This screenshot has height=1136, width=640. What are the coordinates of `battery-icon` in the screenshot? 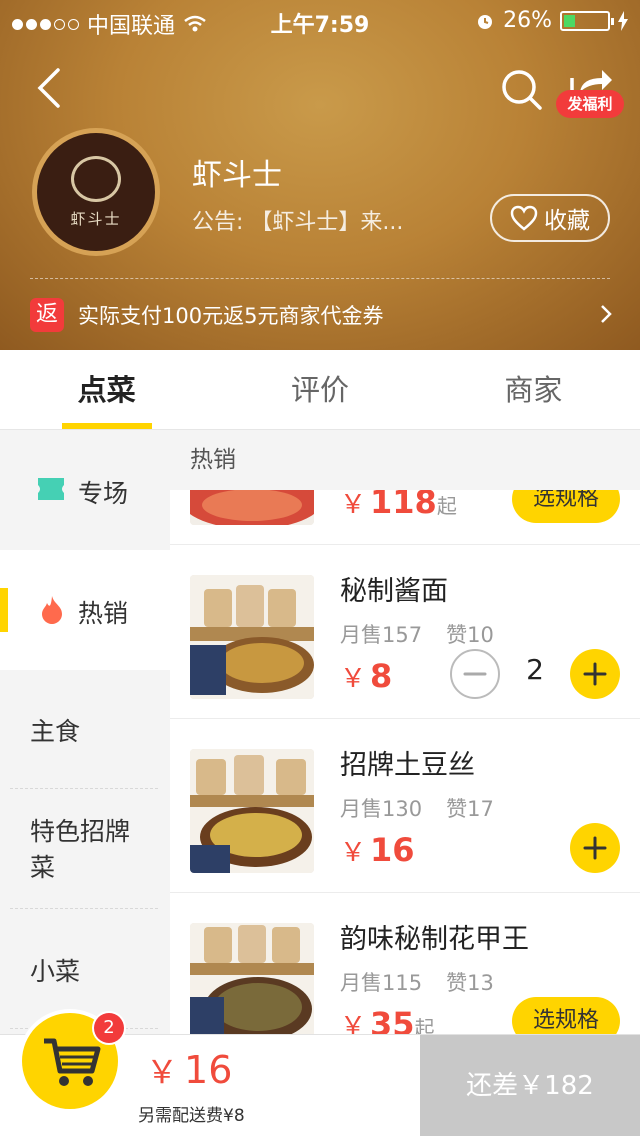 It's located at (587, 20).